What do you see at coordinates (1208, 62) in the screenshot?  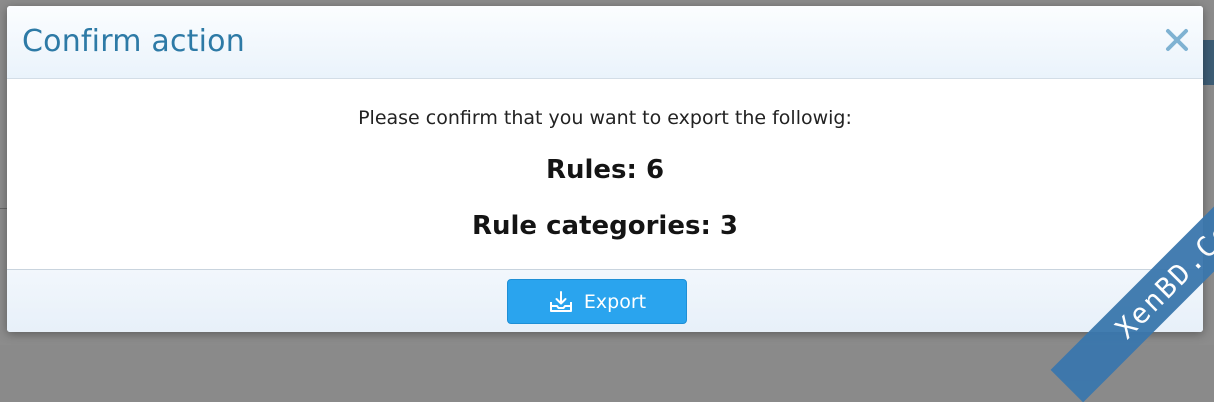 I see `background-panel-fragment` at bounding box center [1208, 62].